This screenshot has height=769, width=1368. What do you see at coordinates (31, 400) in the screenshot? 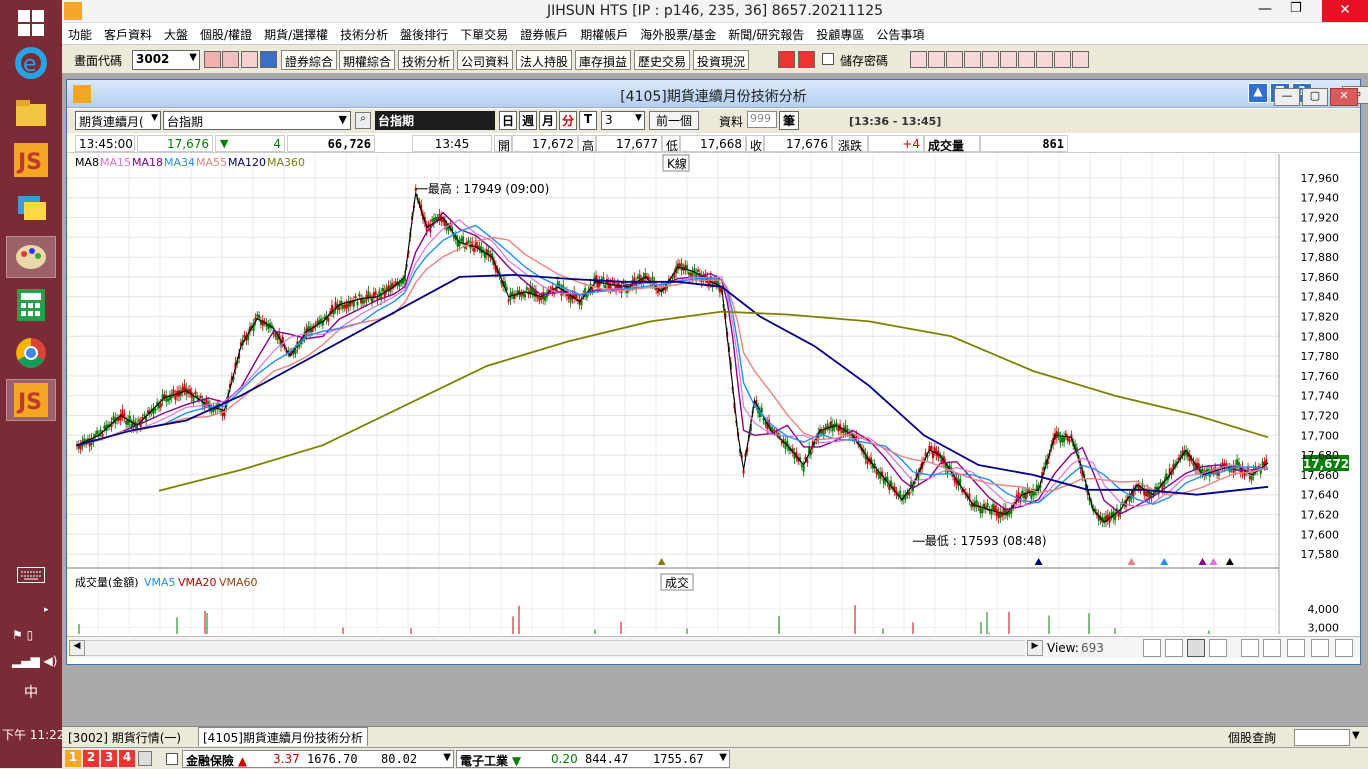
I see `jihsun-hts-running-icon: JS` at bounding box center [31, 400].